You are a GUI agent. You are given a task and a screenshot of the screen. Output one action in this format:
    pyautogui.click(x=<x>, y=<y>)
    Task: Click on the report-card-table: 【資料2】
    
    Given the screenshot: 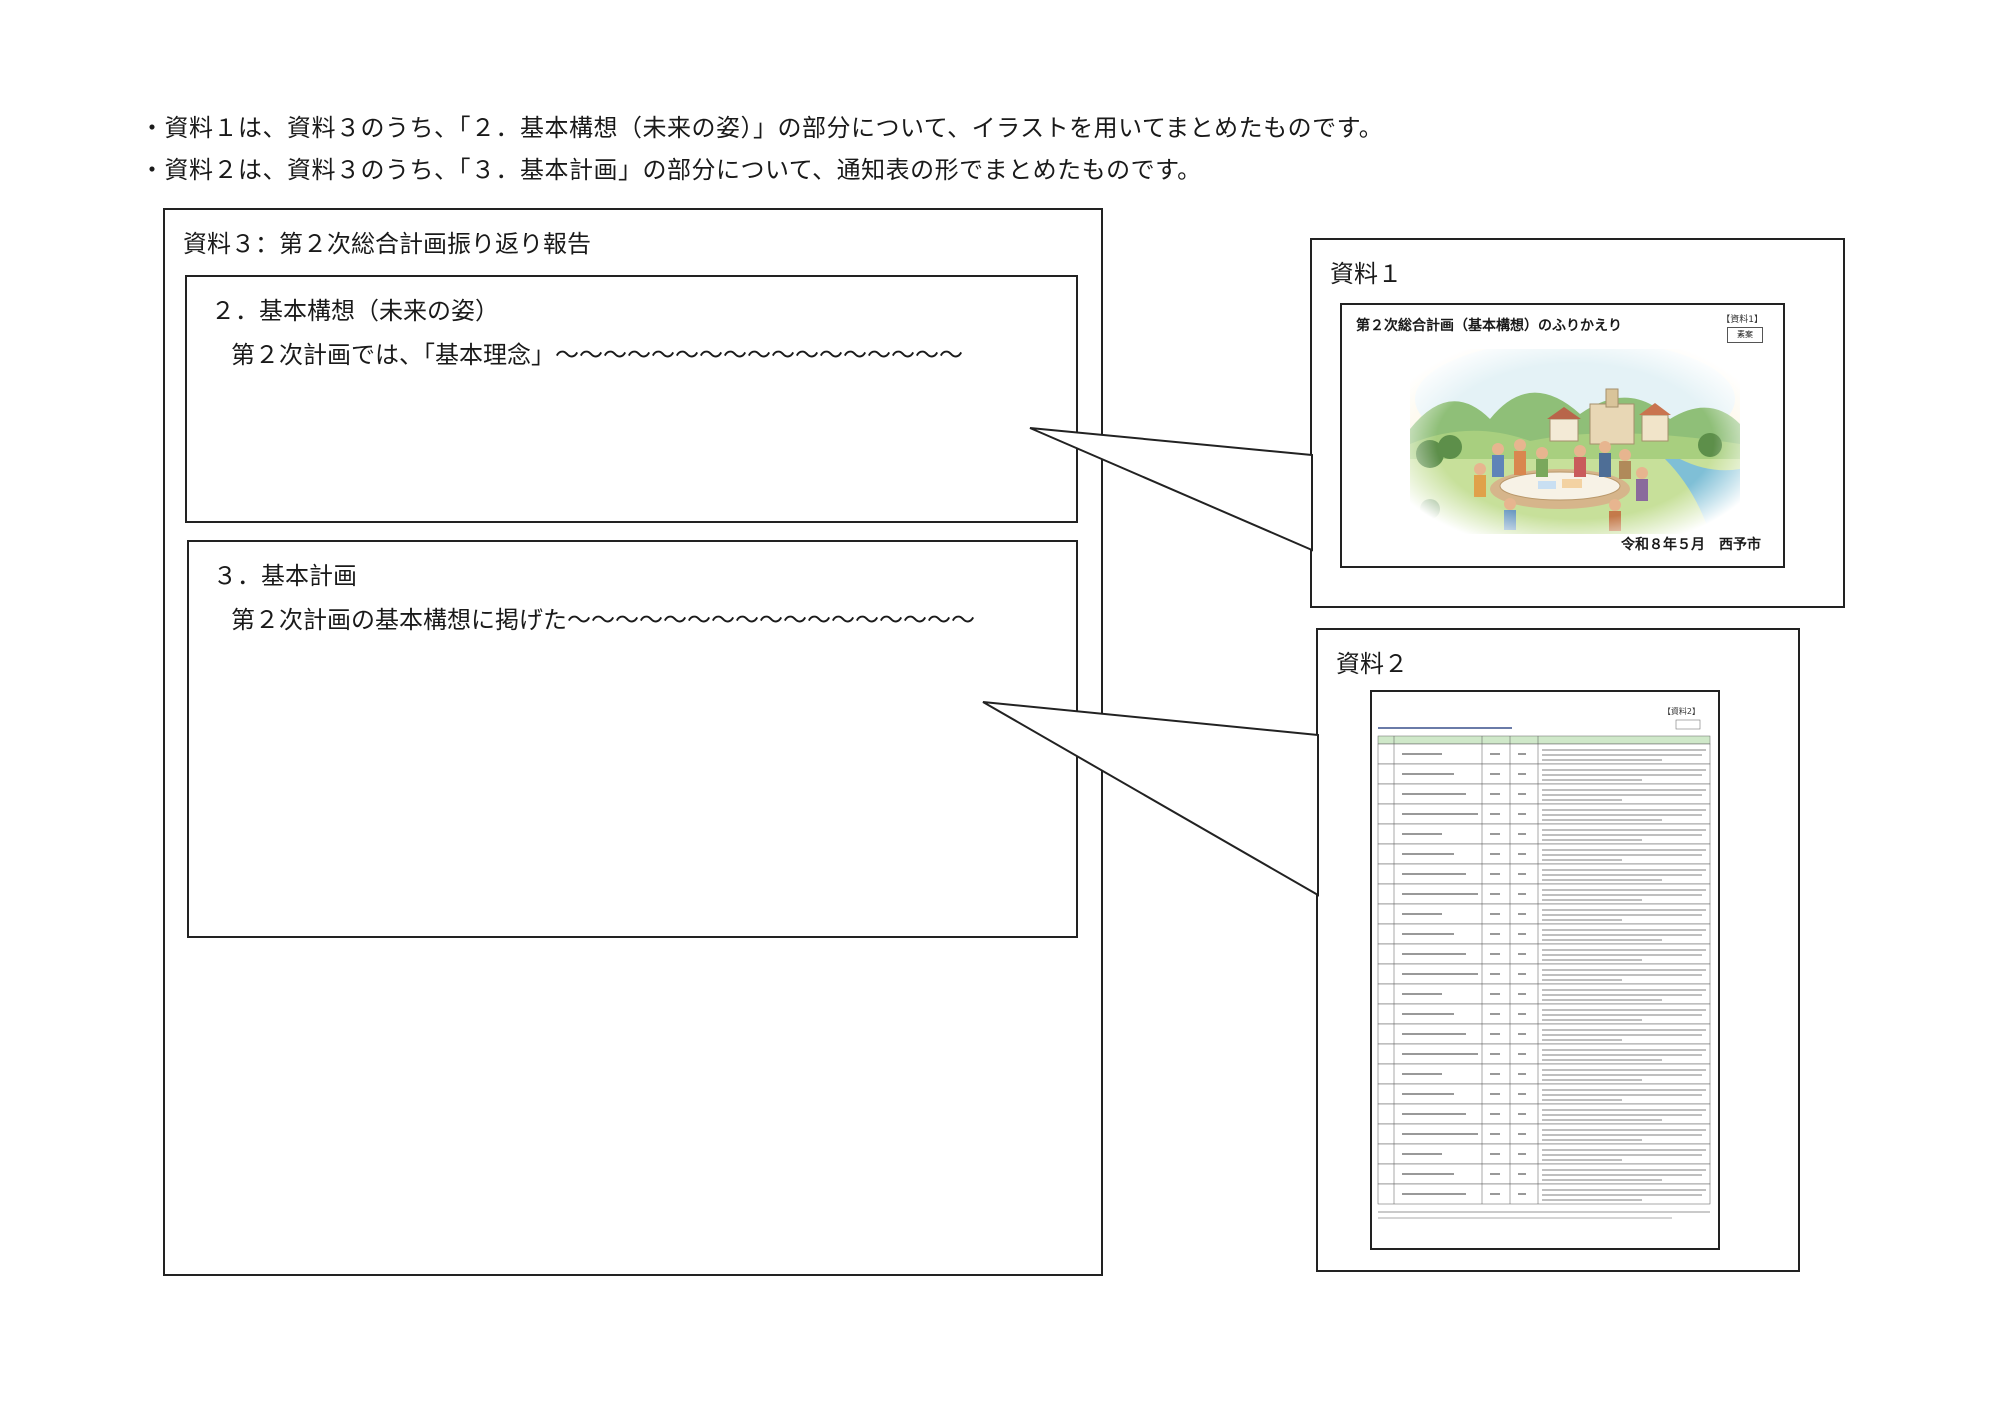 What is the action you would take?
    pyautogui.click(x=1544, y=962)
    